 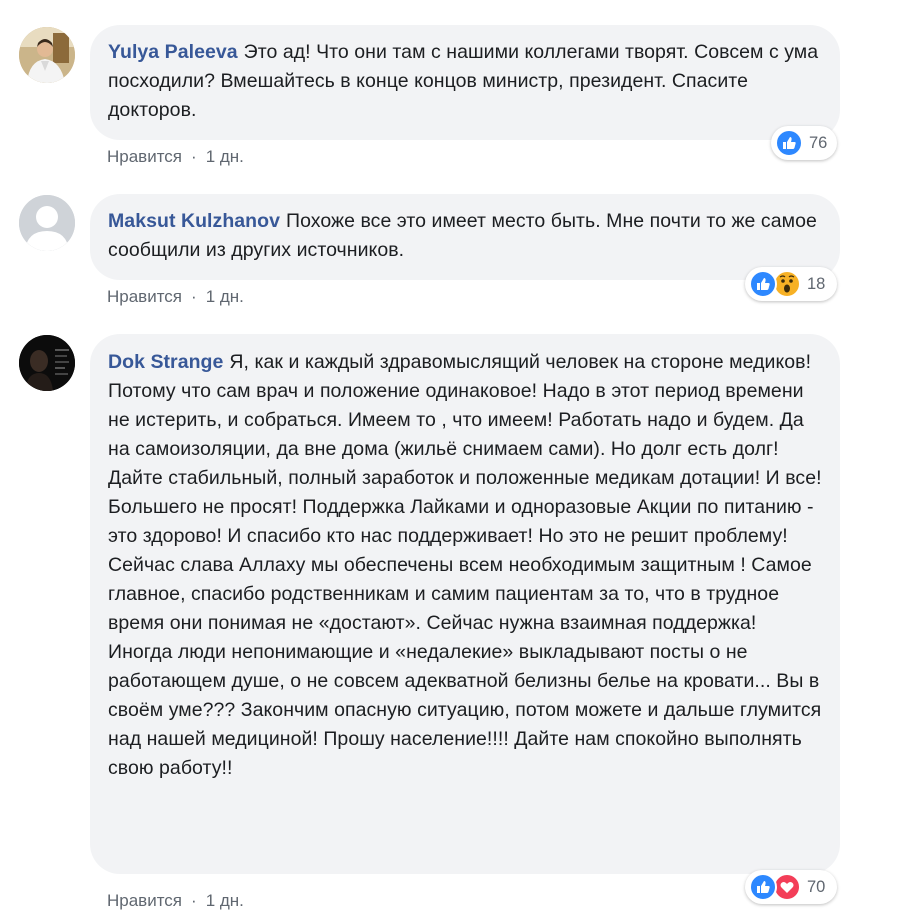 What do you see at coordinates (194, 221) in the screenshot?
I see `comment-author: Maksut Kulzhanov` at bounding box center [194, 221].